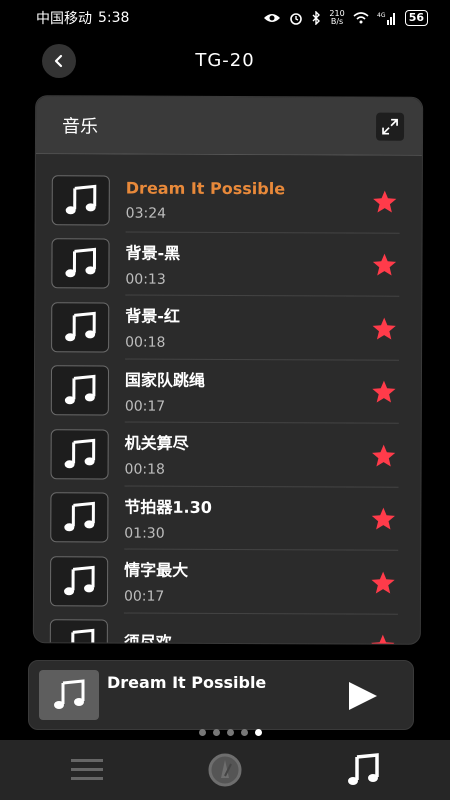  I want to click on menu-icon, so click(87, 769).